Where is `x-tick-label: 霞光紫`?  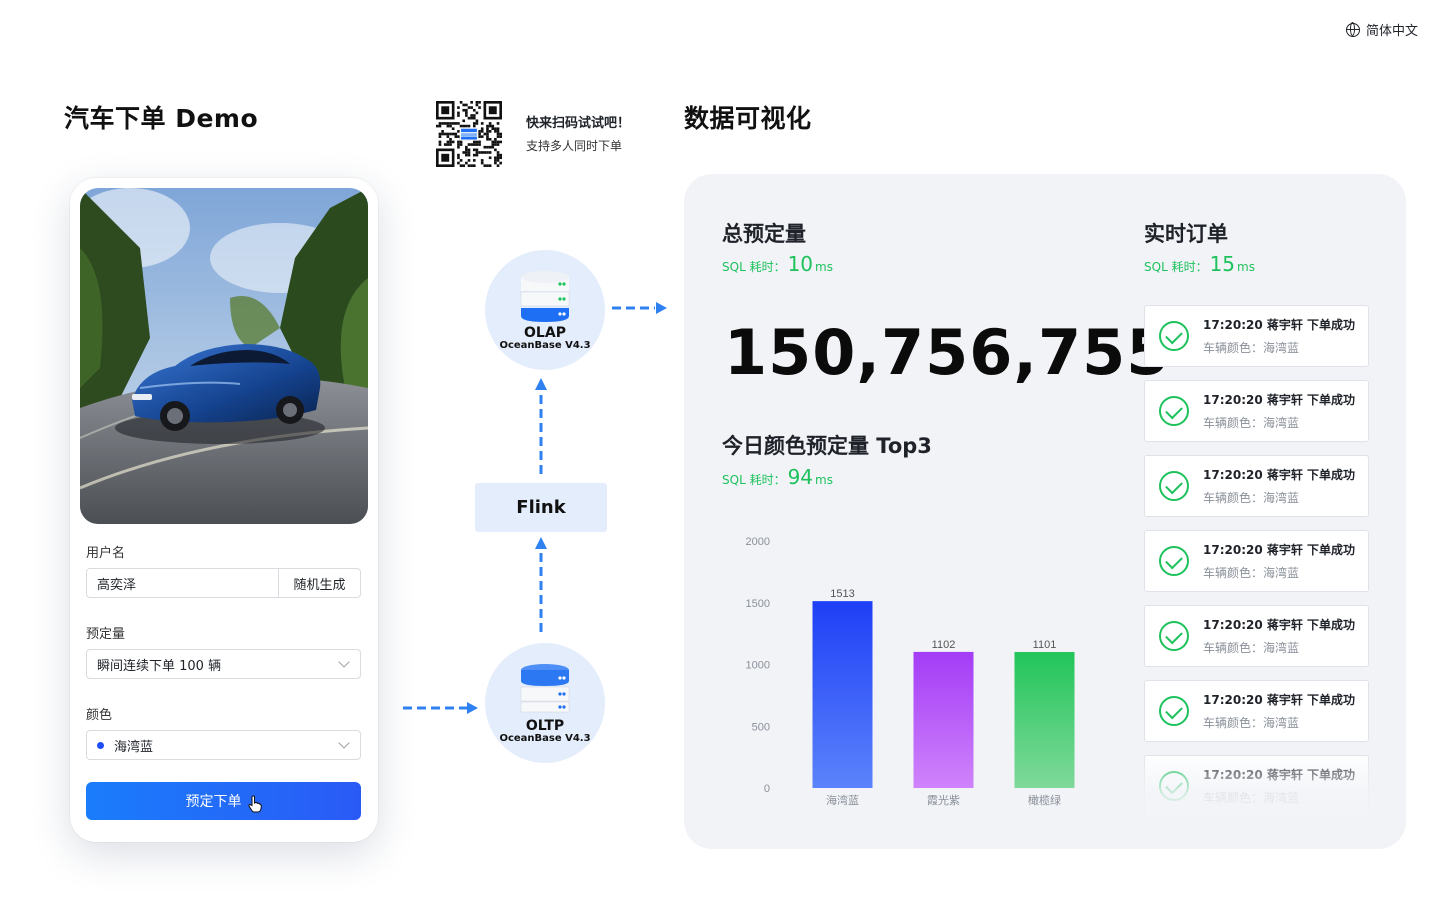
x-tick-label: 霞光紫 is located at coordinates (943, 800).